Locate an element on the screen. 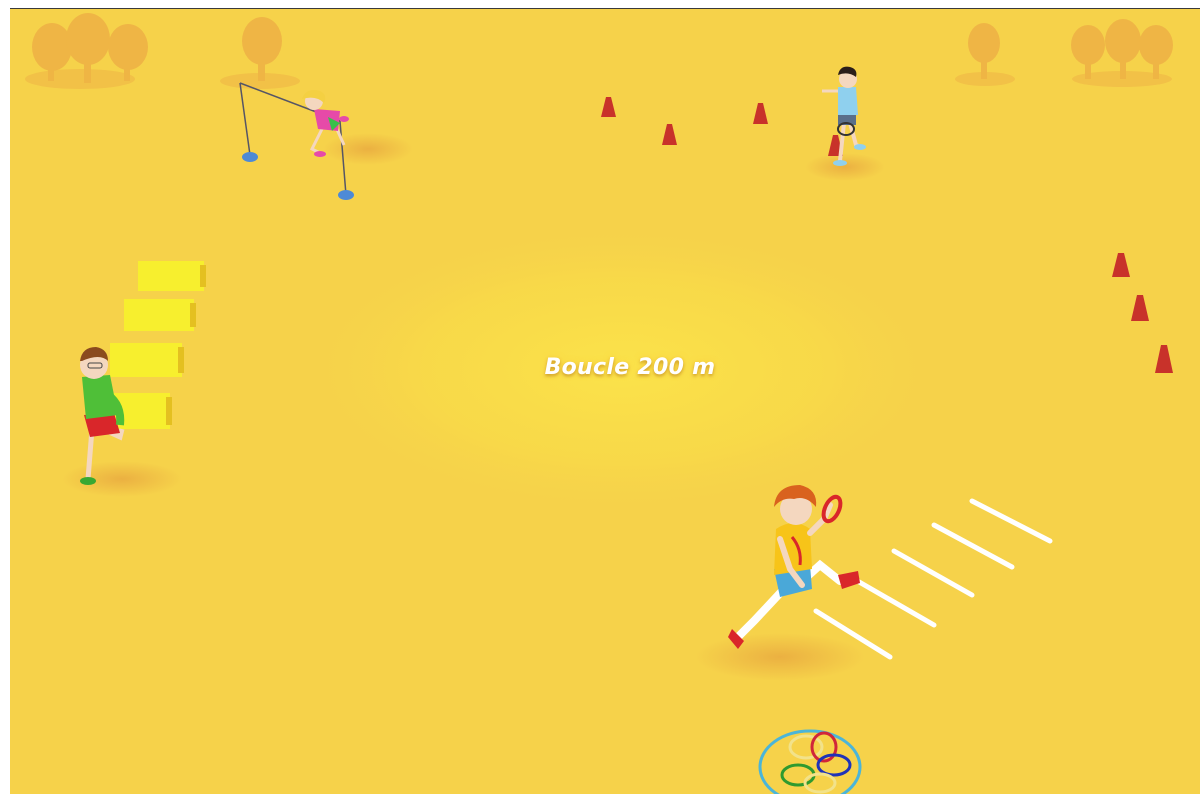  hoops-station is located at coordinates (810, 761).